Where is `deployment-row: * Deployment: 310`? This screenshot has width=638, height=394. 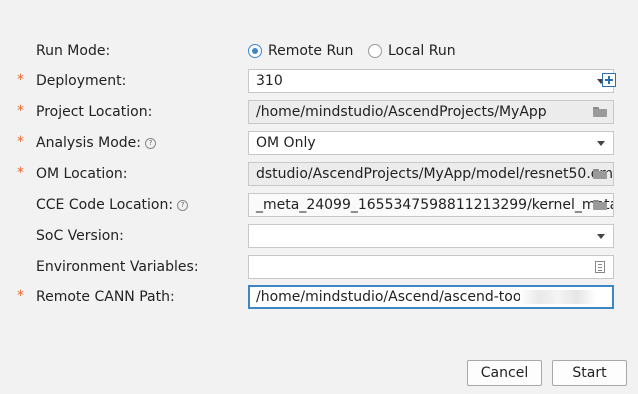
deployment-row: * Deployment: 310 is located at coordinates (319, 82).